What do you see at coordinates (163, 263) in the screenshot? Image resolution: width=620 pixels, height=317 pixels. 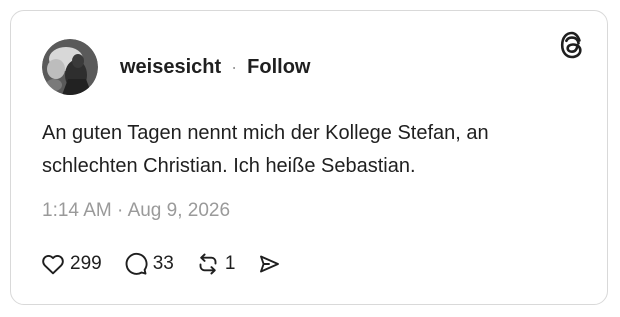 I see `reply-count: 33` at bounding box center [163, 263].